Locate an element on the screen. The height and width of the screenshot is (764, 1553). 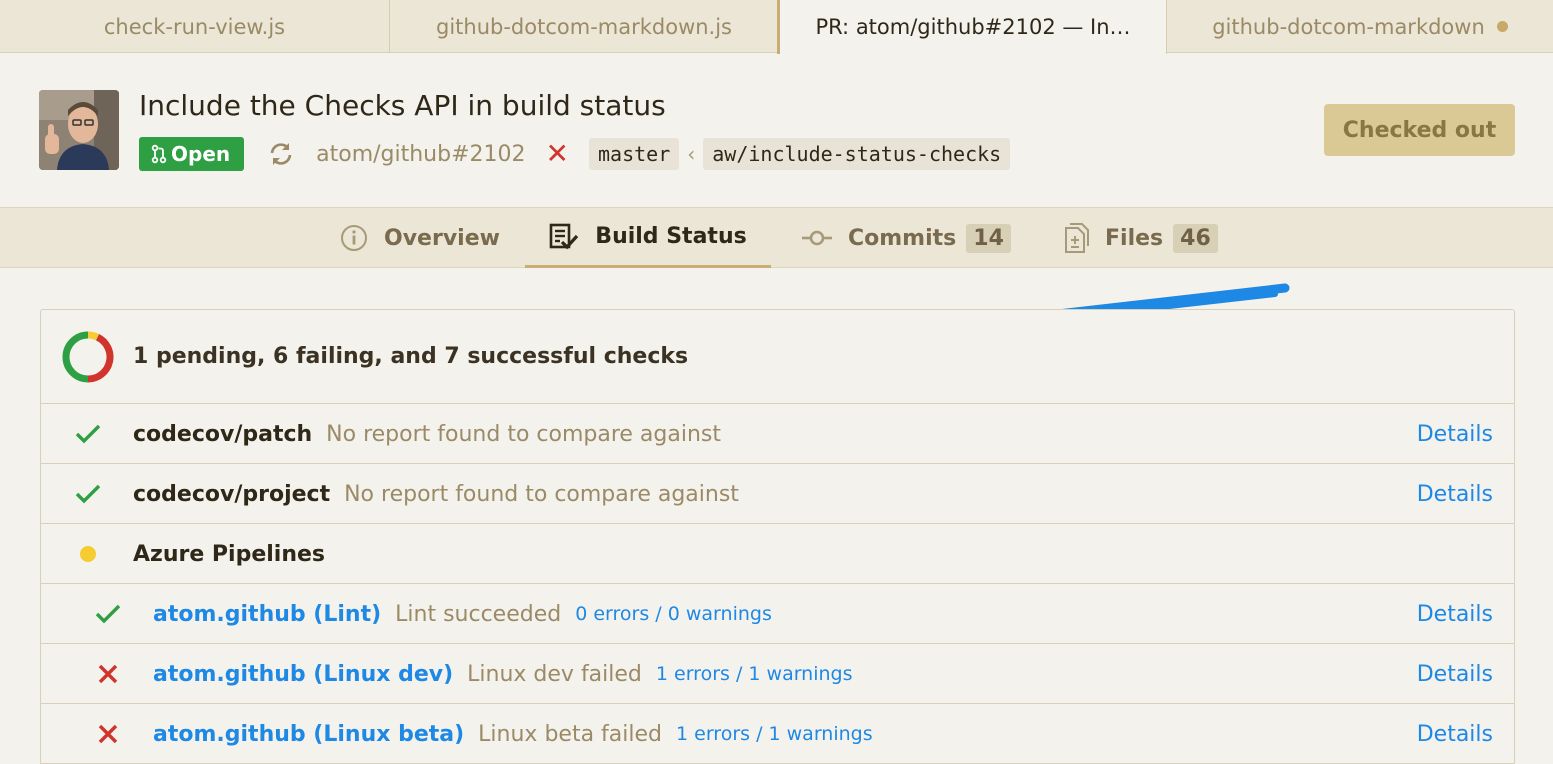
tab-label: check-run-view.js is located at coordinates (194, 26).